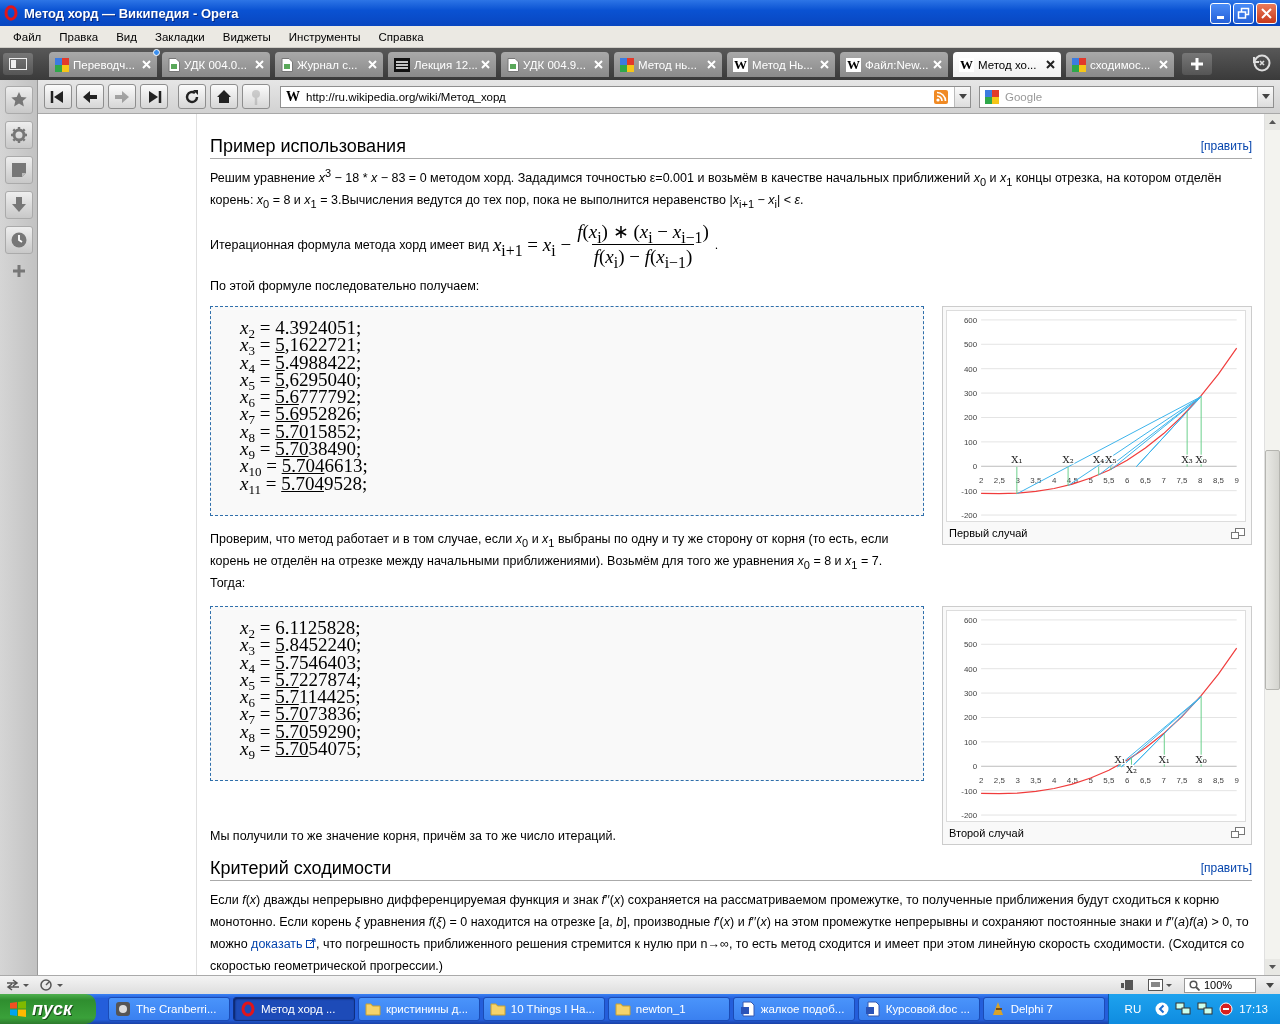  I want to click on point-label: X₁, so click(1017, 460).